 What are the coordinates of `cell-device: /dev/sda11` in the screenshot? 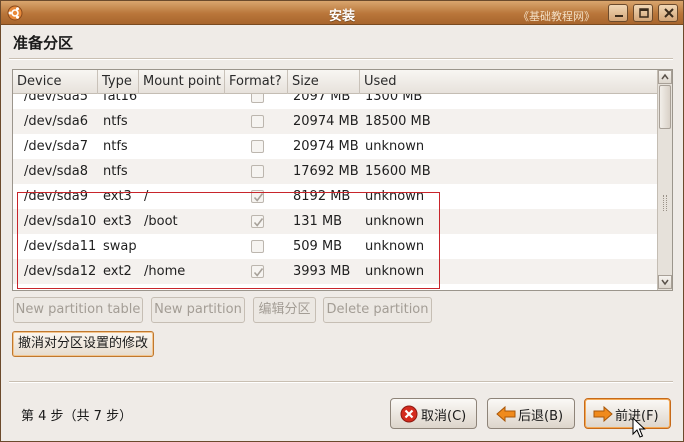 It's located at (60, 246).